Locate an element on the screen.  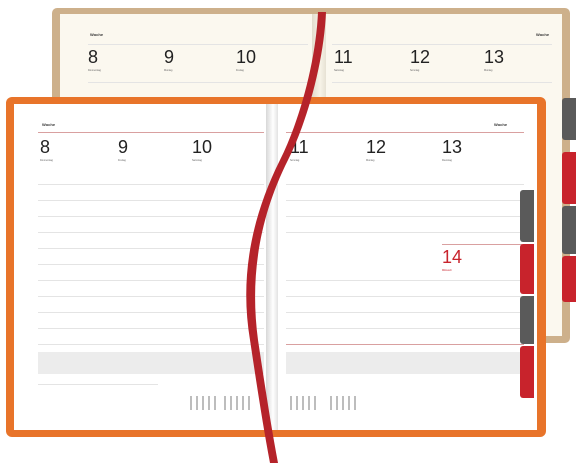
ribbon-bookmark is located at coordinates (286, 237).